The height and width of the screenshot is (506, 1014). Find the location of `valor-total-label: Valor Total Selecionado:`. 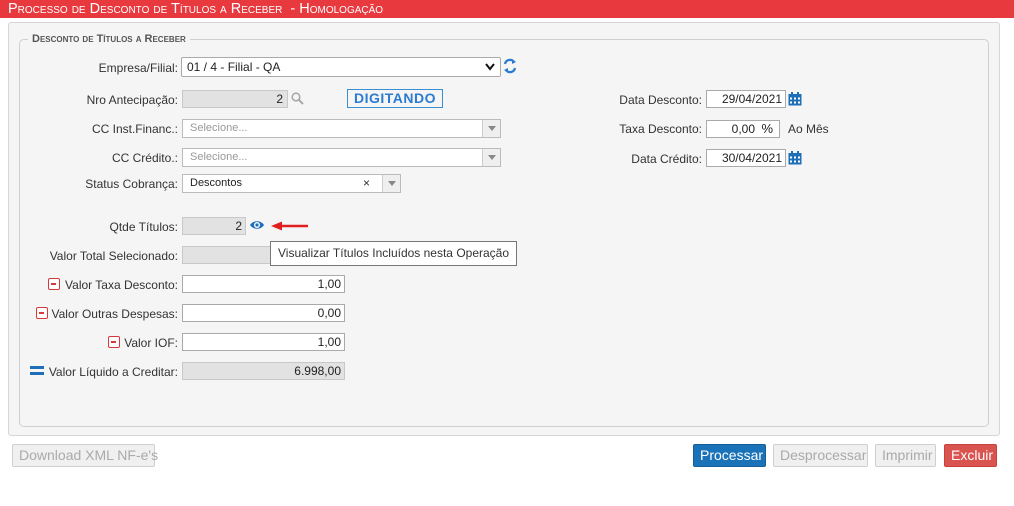

valor-total-label: Valor Total Selecionado: is located at coordinates (113, 256).